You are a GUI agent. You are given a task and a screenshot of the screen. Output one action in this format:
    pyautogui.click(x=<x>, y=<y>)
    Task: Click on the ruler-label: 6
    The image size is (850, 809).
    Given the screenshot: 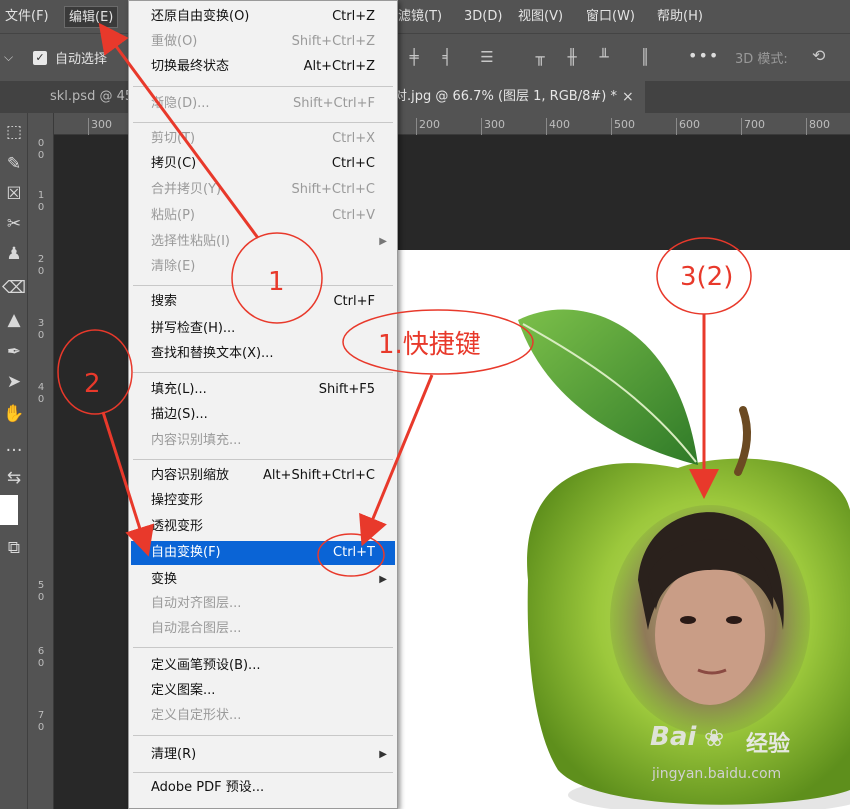 What is the action you would take?
    pyautogui.click(x=41, y=651)
    